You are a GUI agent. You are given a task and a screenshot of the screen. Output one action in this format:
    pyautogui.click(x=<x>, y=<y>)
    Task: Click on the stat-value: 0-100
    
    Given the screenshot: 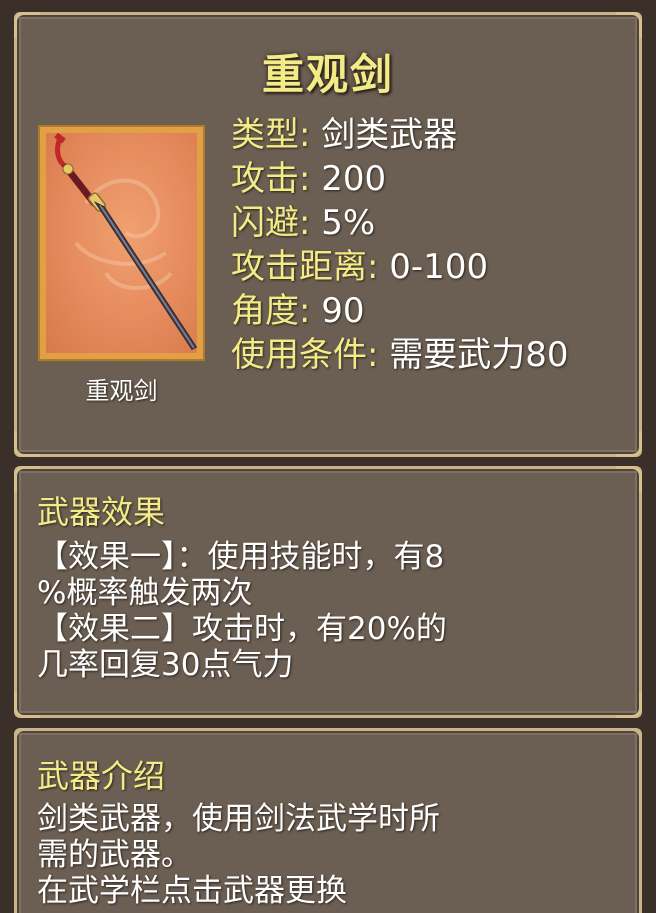 What is the action you would take?
    pyautogui.click(x=439, y=267)
    